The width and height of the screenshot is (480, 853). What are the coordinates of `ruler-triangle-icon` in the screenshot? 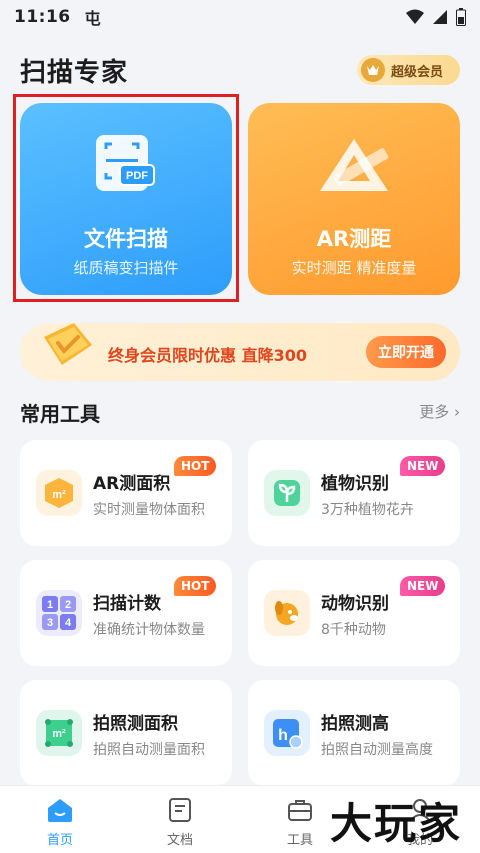 It's located at (354, 167).